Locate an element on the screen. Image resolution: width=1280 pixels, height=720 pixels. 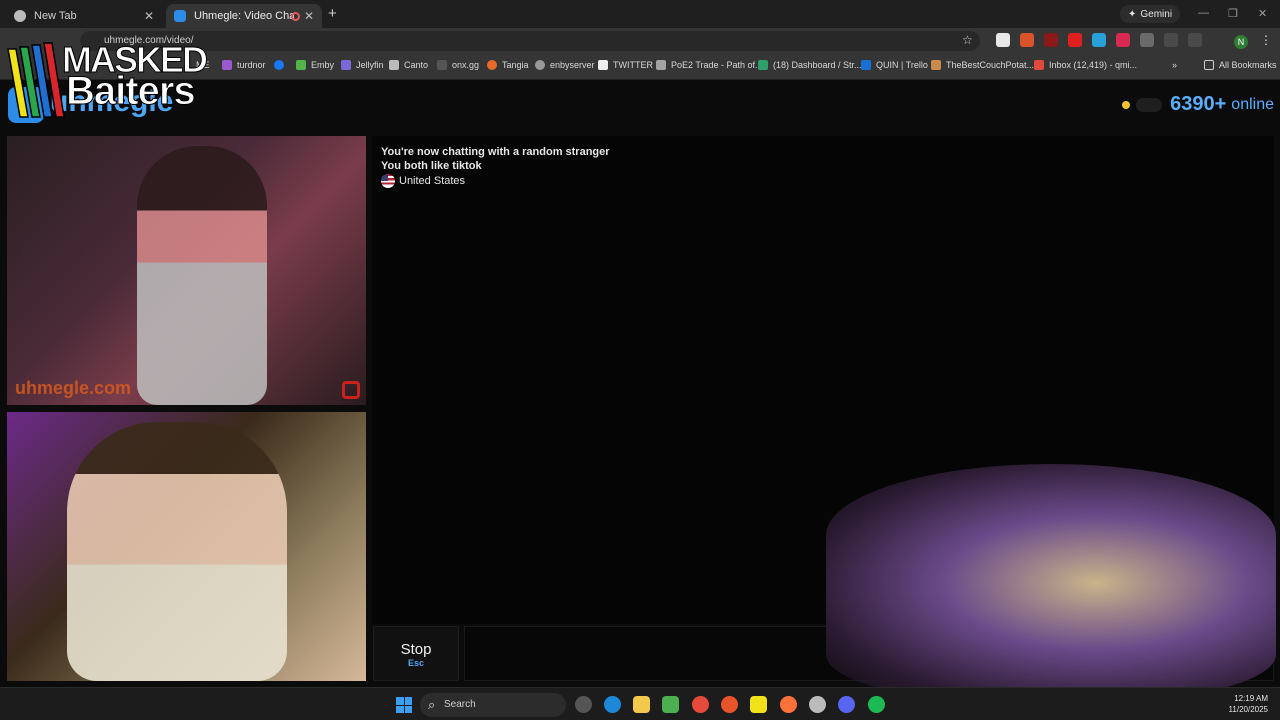
clock-date: 11/20/2025 is located at coordinates (1248, 709).